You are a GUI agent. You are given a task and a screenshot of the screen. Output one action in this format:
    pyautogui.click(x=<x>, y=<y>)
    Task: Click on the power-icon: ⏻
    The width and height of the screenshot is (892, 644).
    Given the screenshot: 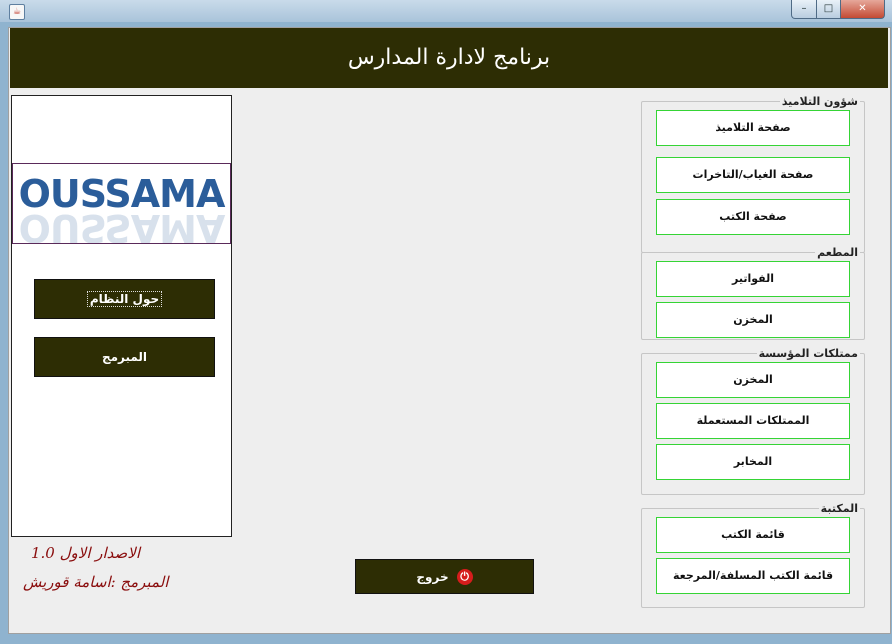 What is the action you would take?
    pyautogui.click(x=464, y=576)
    